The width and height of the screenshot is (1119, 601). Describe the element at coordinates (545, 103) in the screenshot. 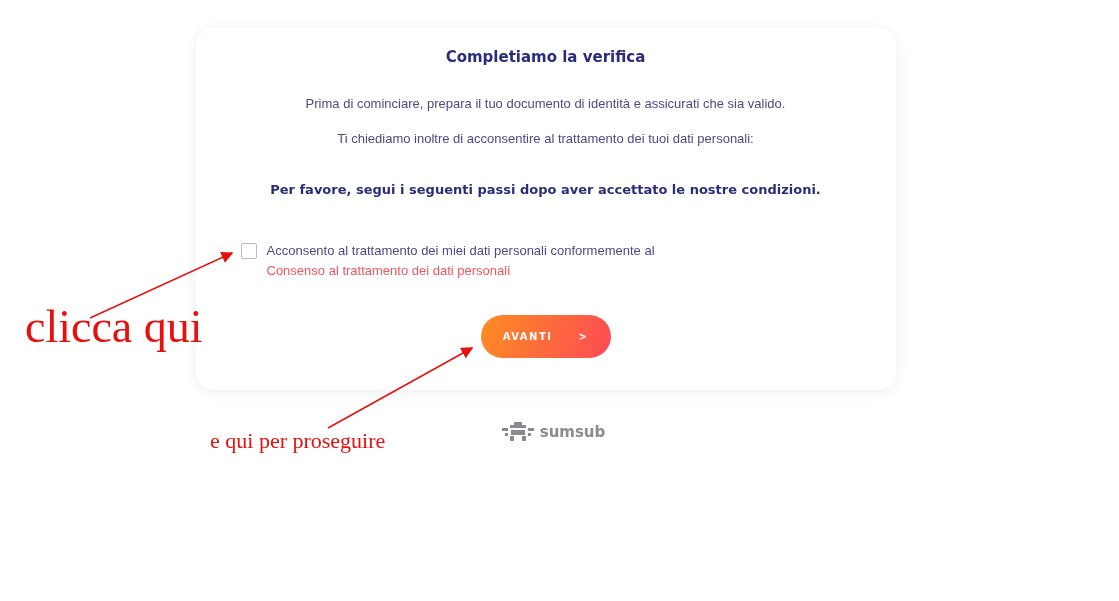

I see `info-text: Prima di cominciare, prepara il tuo documento di identità e assicurati che sia valido.` at that location.